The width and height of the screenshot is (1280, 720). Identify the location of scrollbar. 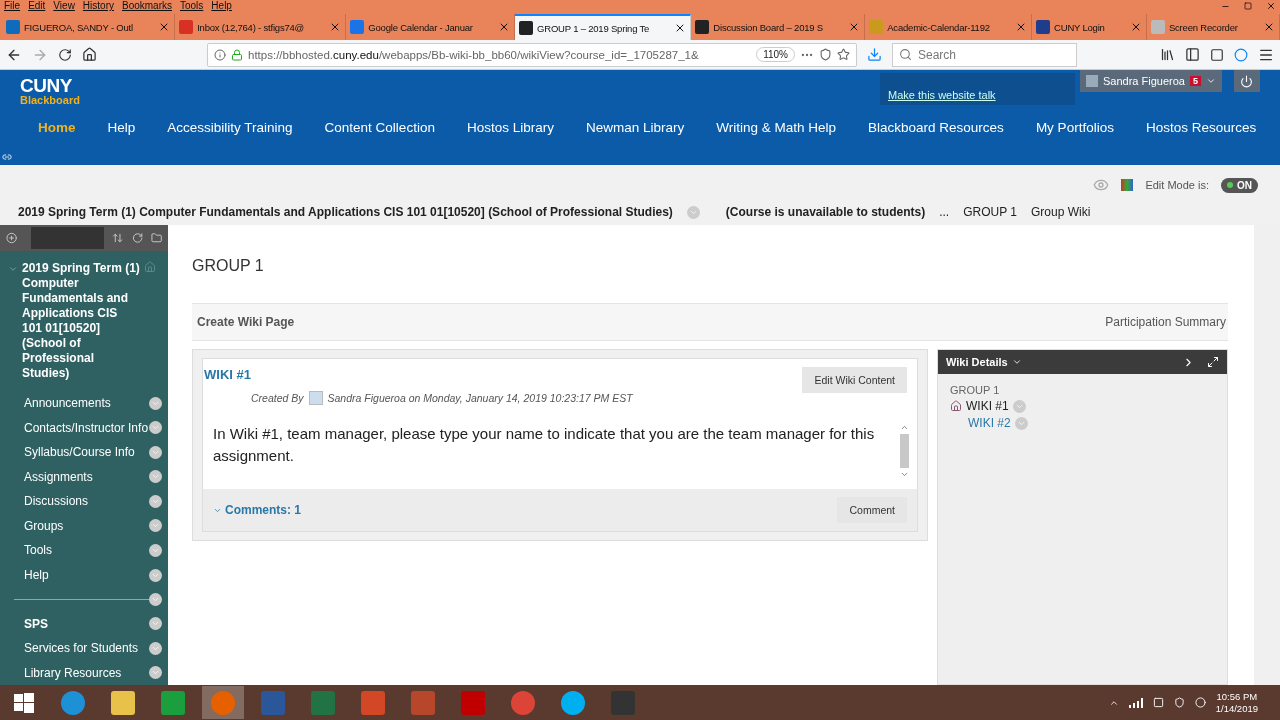
(904, 451).